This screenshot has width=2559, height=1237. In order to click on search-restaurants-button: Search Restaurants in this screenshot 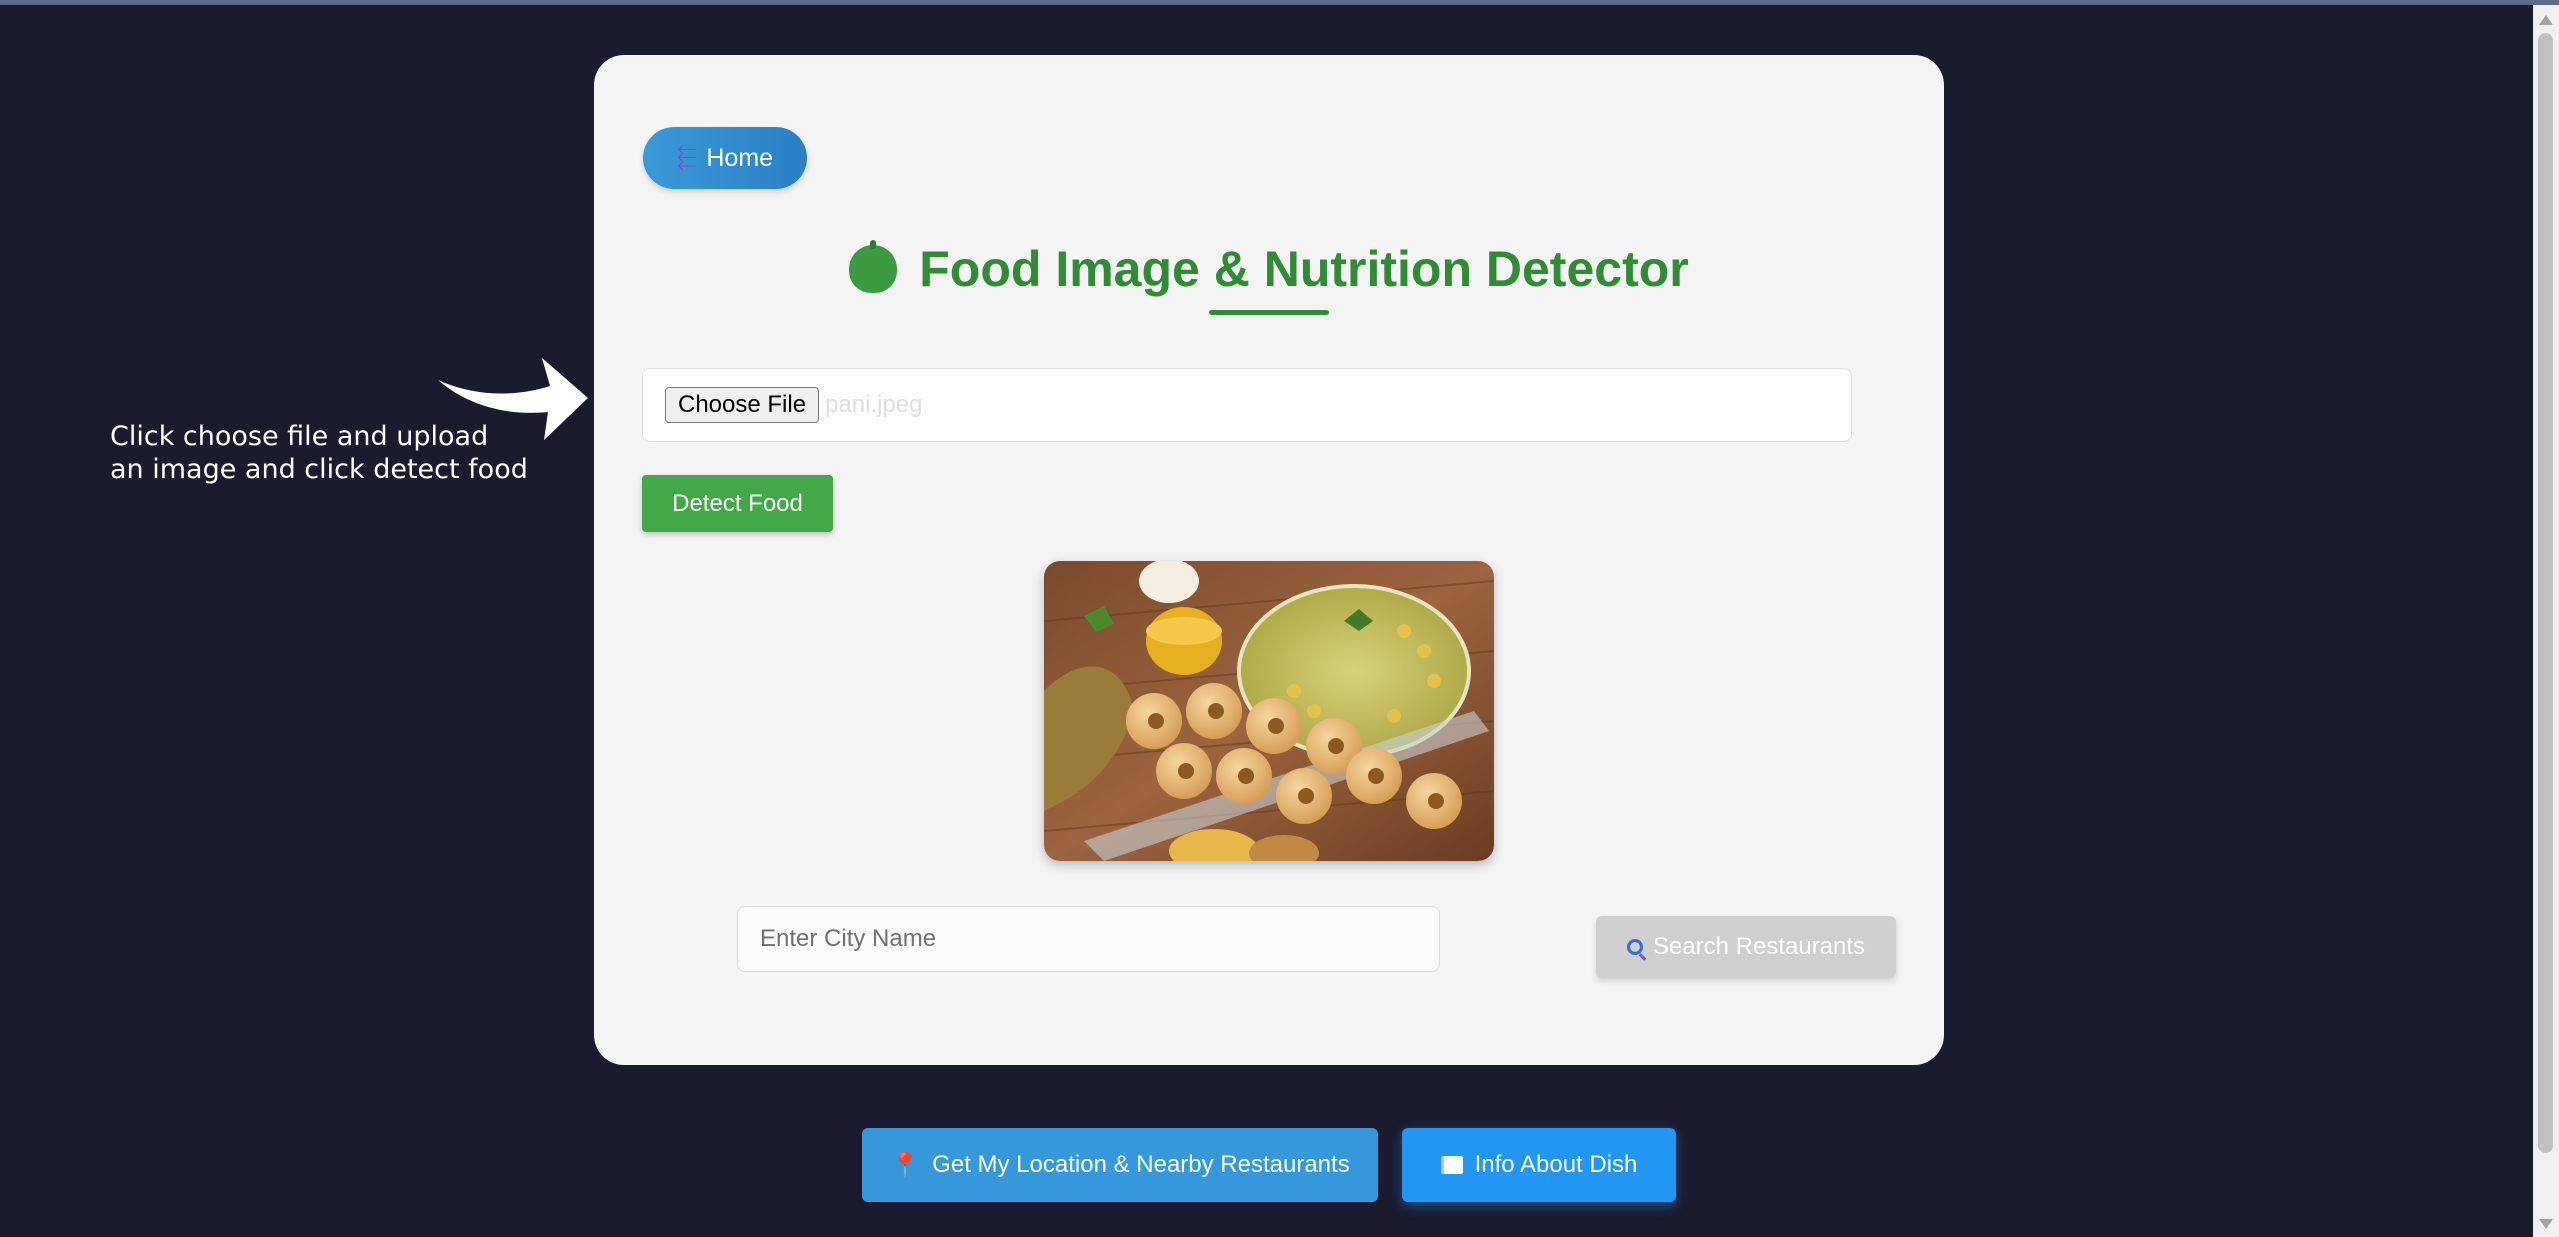, I will do `click(1746, 947)`.